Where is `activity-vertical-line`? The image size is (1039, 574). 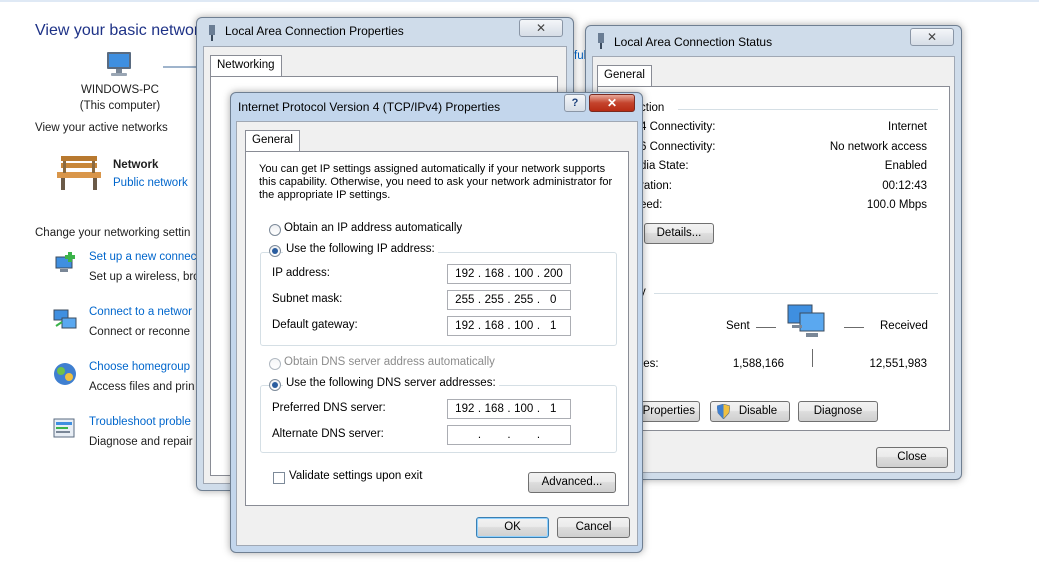
activity-vertical-line is located at coordinates (812, 358).